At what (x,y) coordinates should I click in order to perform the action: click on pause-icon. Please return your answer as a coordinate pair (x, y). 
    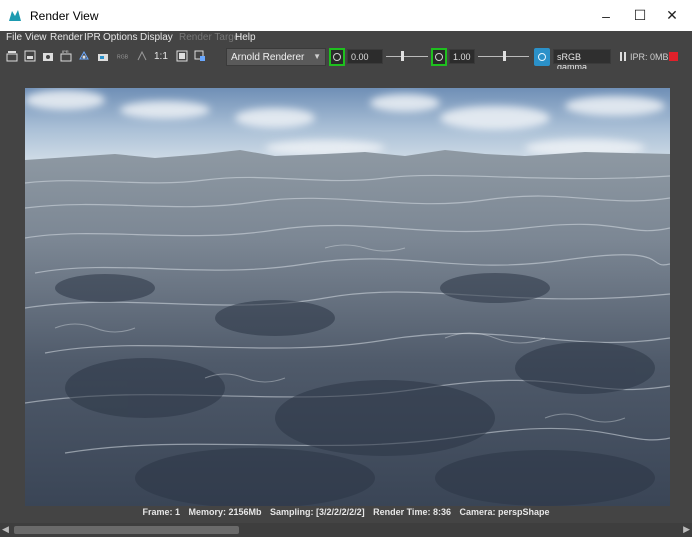
    Looking at the image, I should click on (623, 56).